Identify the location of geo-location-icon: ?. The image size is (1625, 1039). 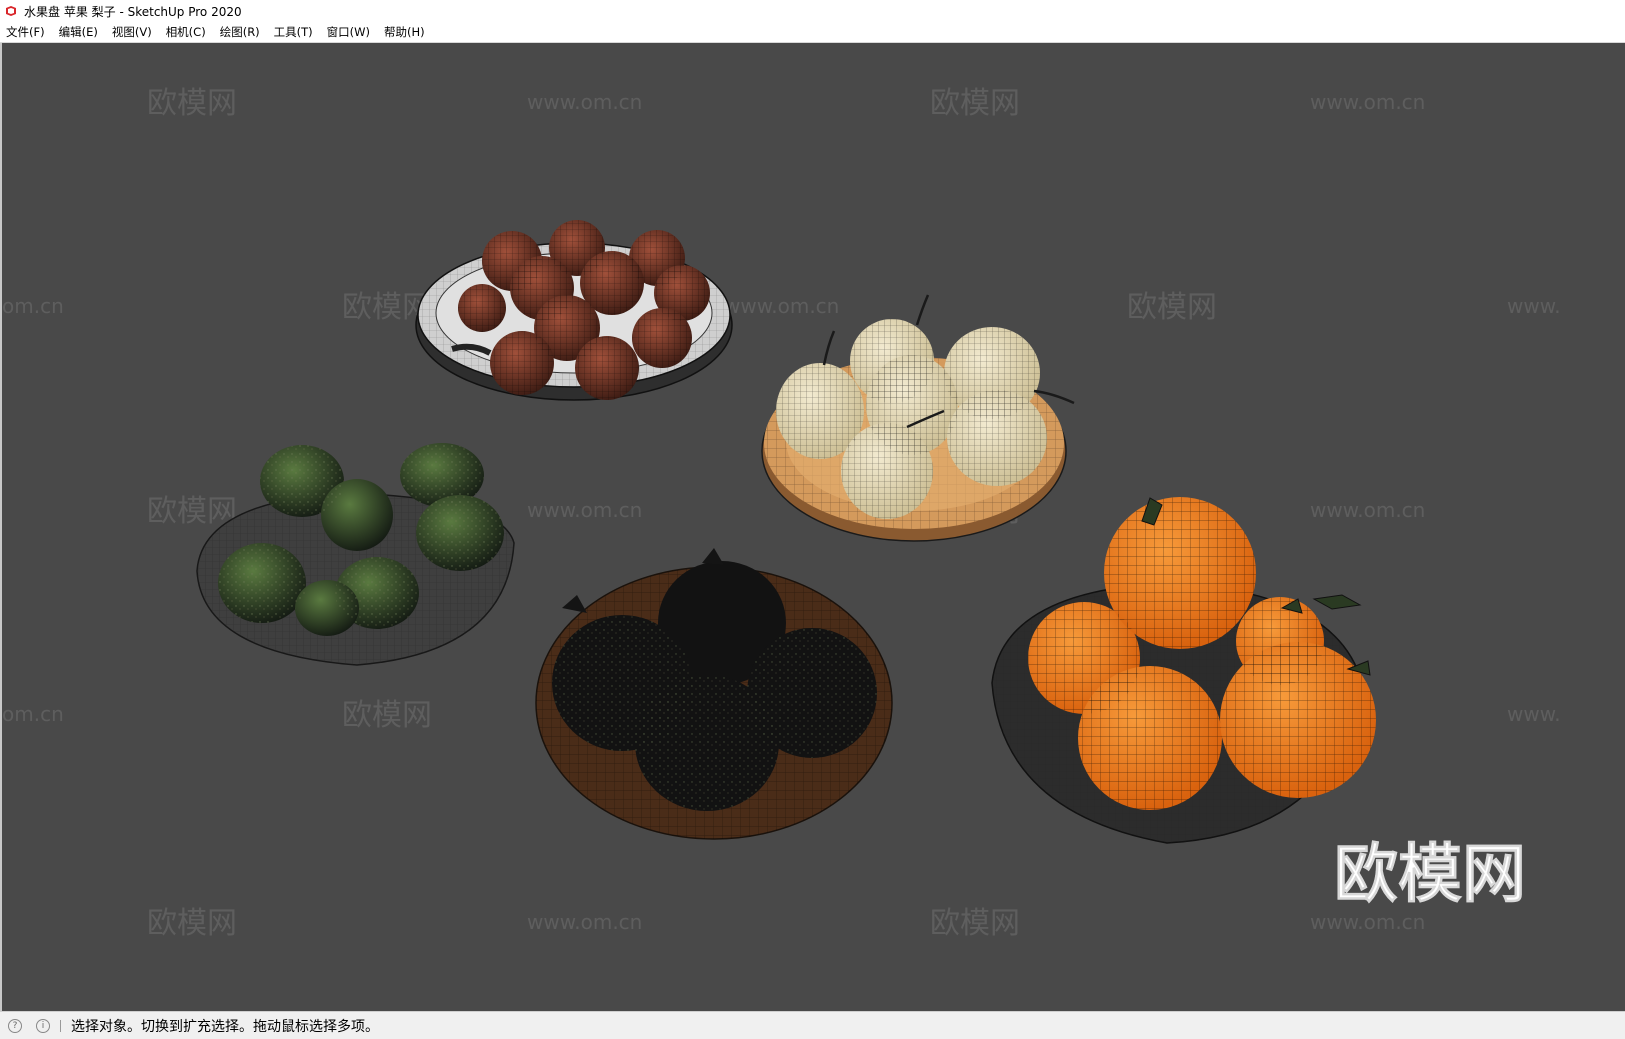
(15, 1025).